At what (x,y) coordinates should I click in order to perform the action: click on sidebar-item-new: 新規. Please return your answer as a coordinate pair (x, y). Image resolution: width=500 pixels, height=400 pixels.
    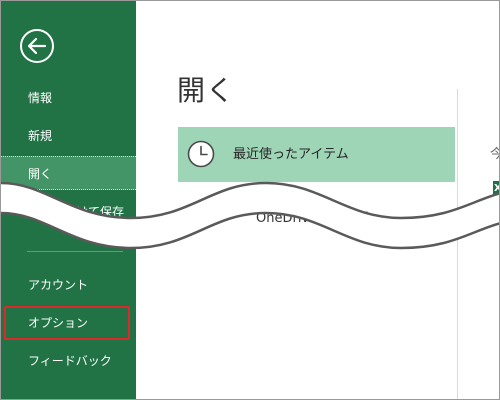
    Looking at the image, I should click on (68, 136).